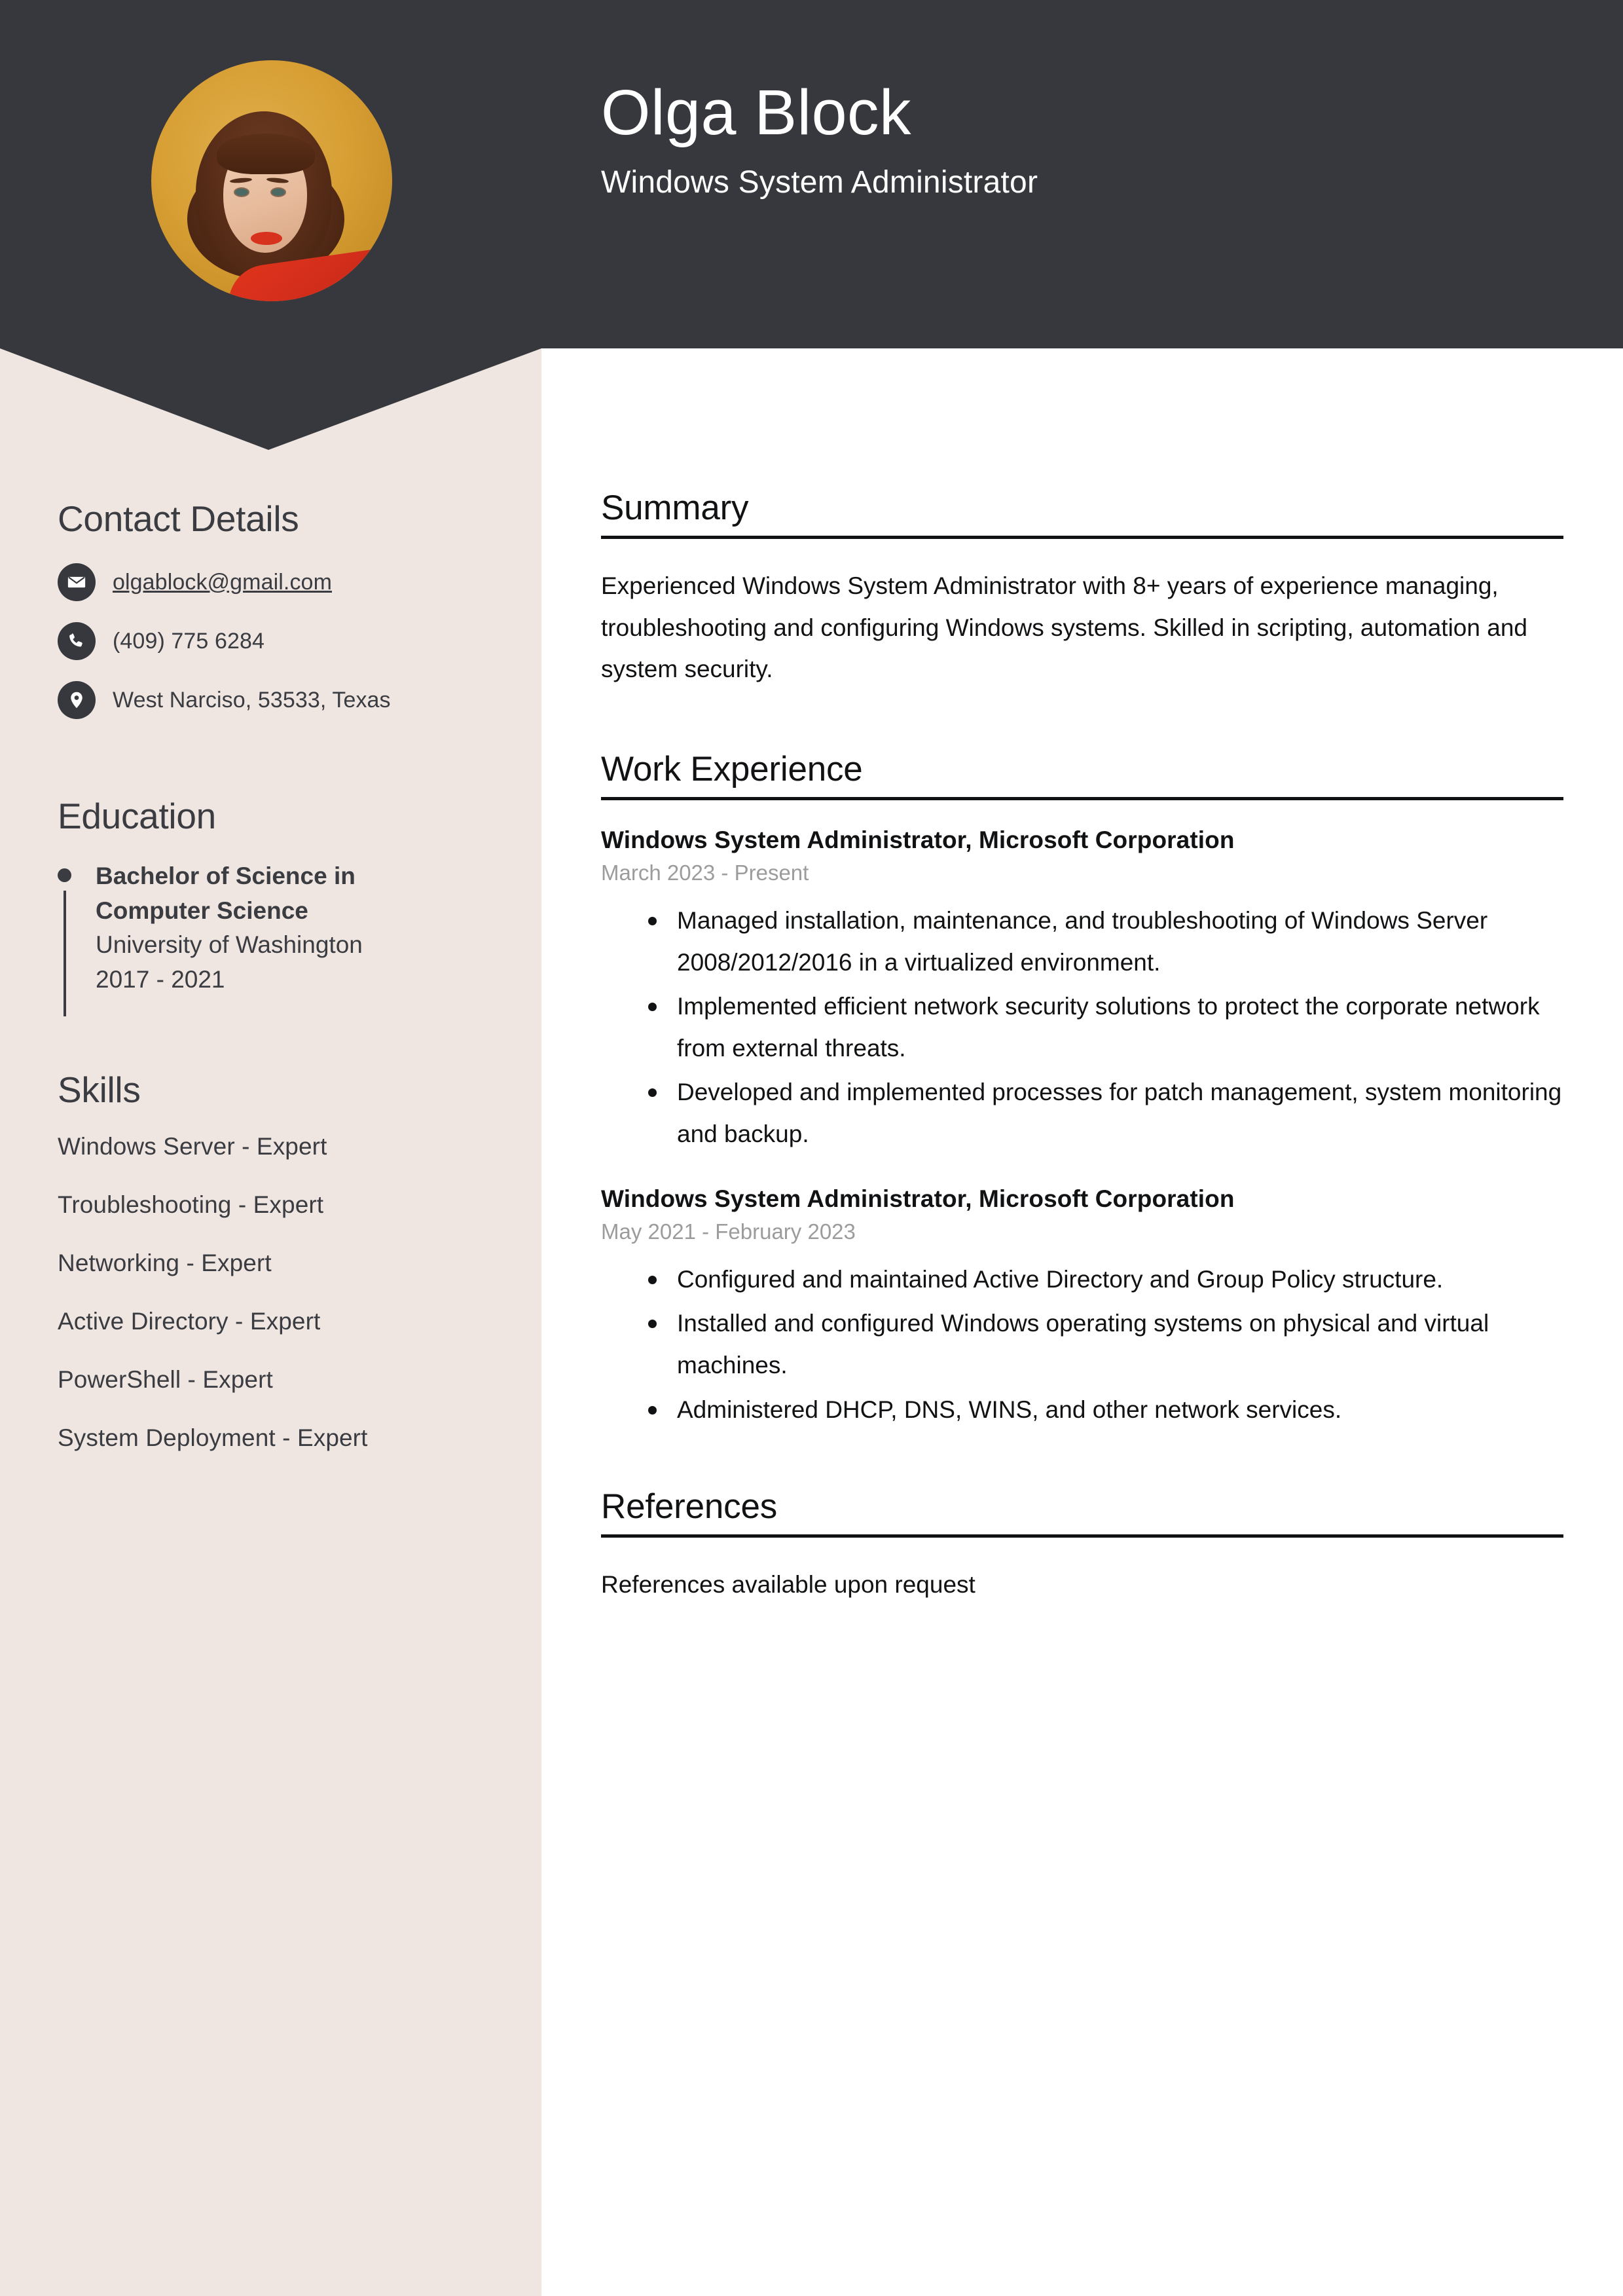 The width and height of the screenshot is (1623, 2296). What do you see at coordinates (222, 583) in the screenshot?
I see `contact-email-value: olgablock@gmail.com` at bounding box center [222, 583].